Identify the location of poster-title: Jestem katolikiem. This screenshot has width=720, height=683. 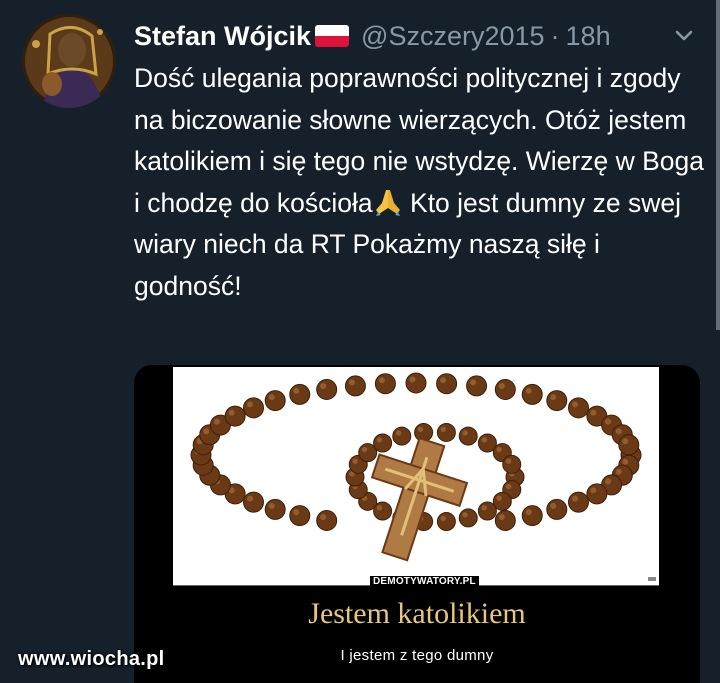
(417, 613).